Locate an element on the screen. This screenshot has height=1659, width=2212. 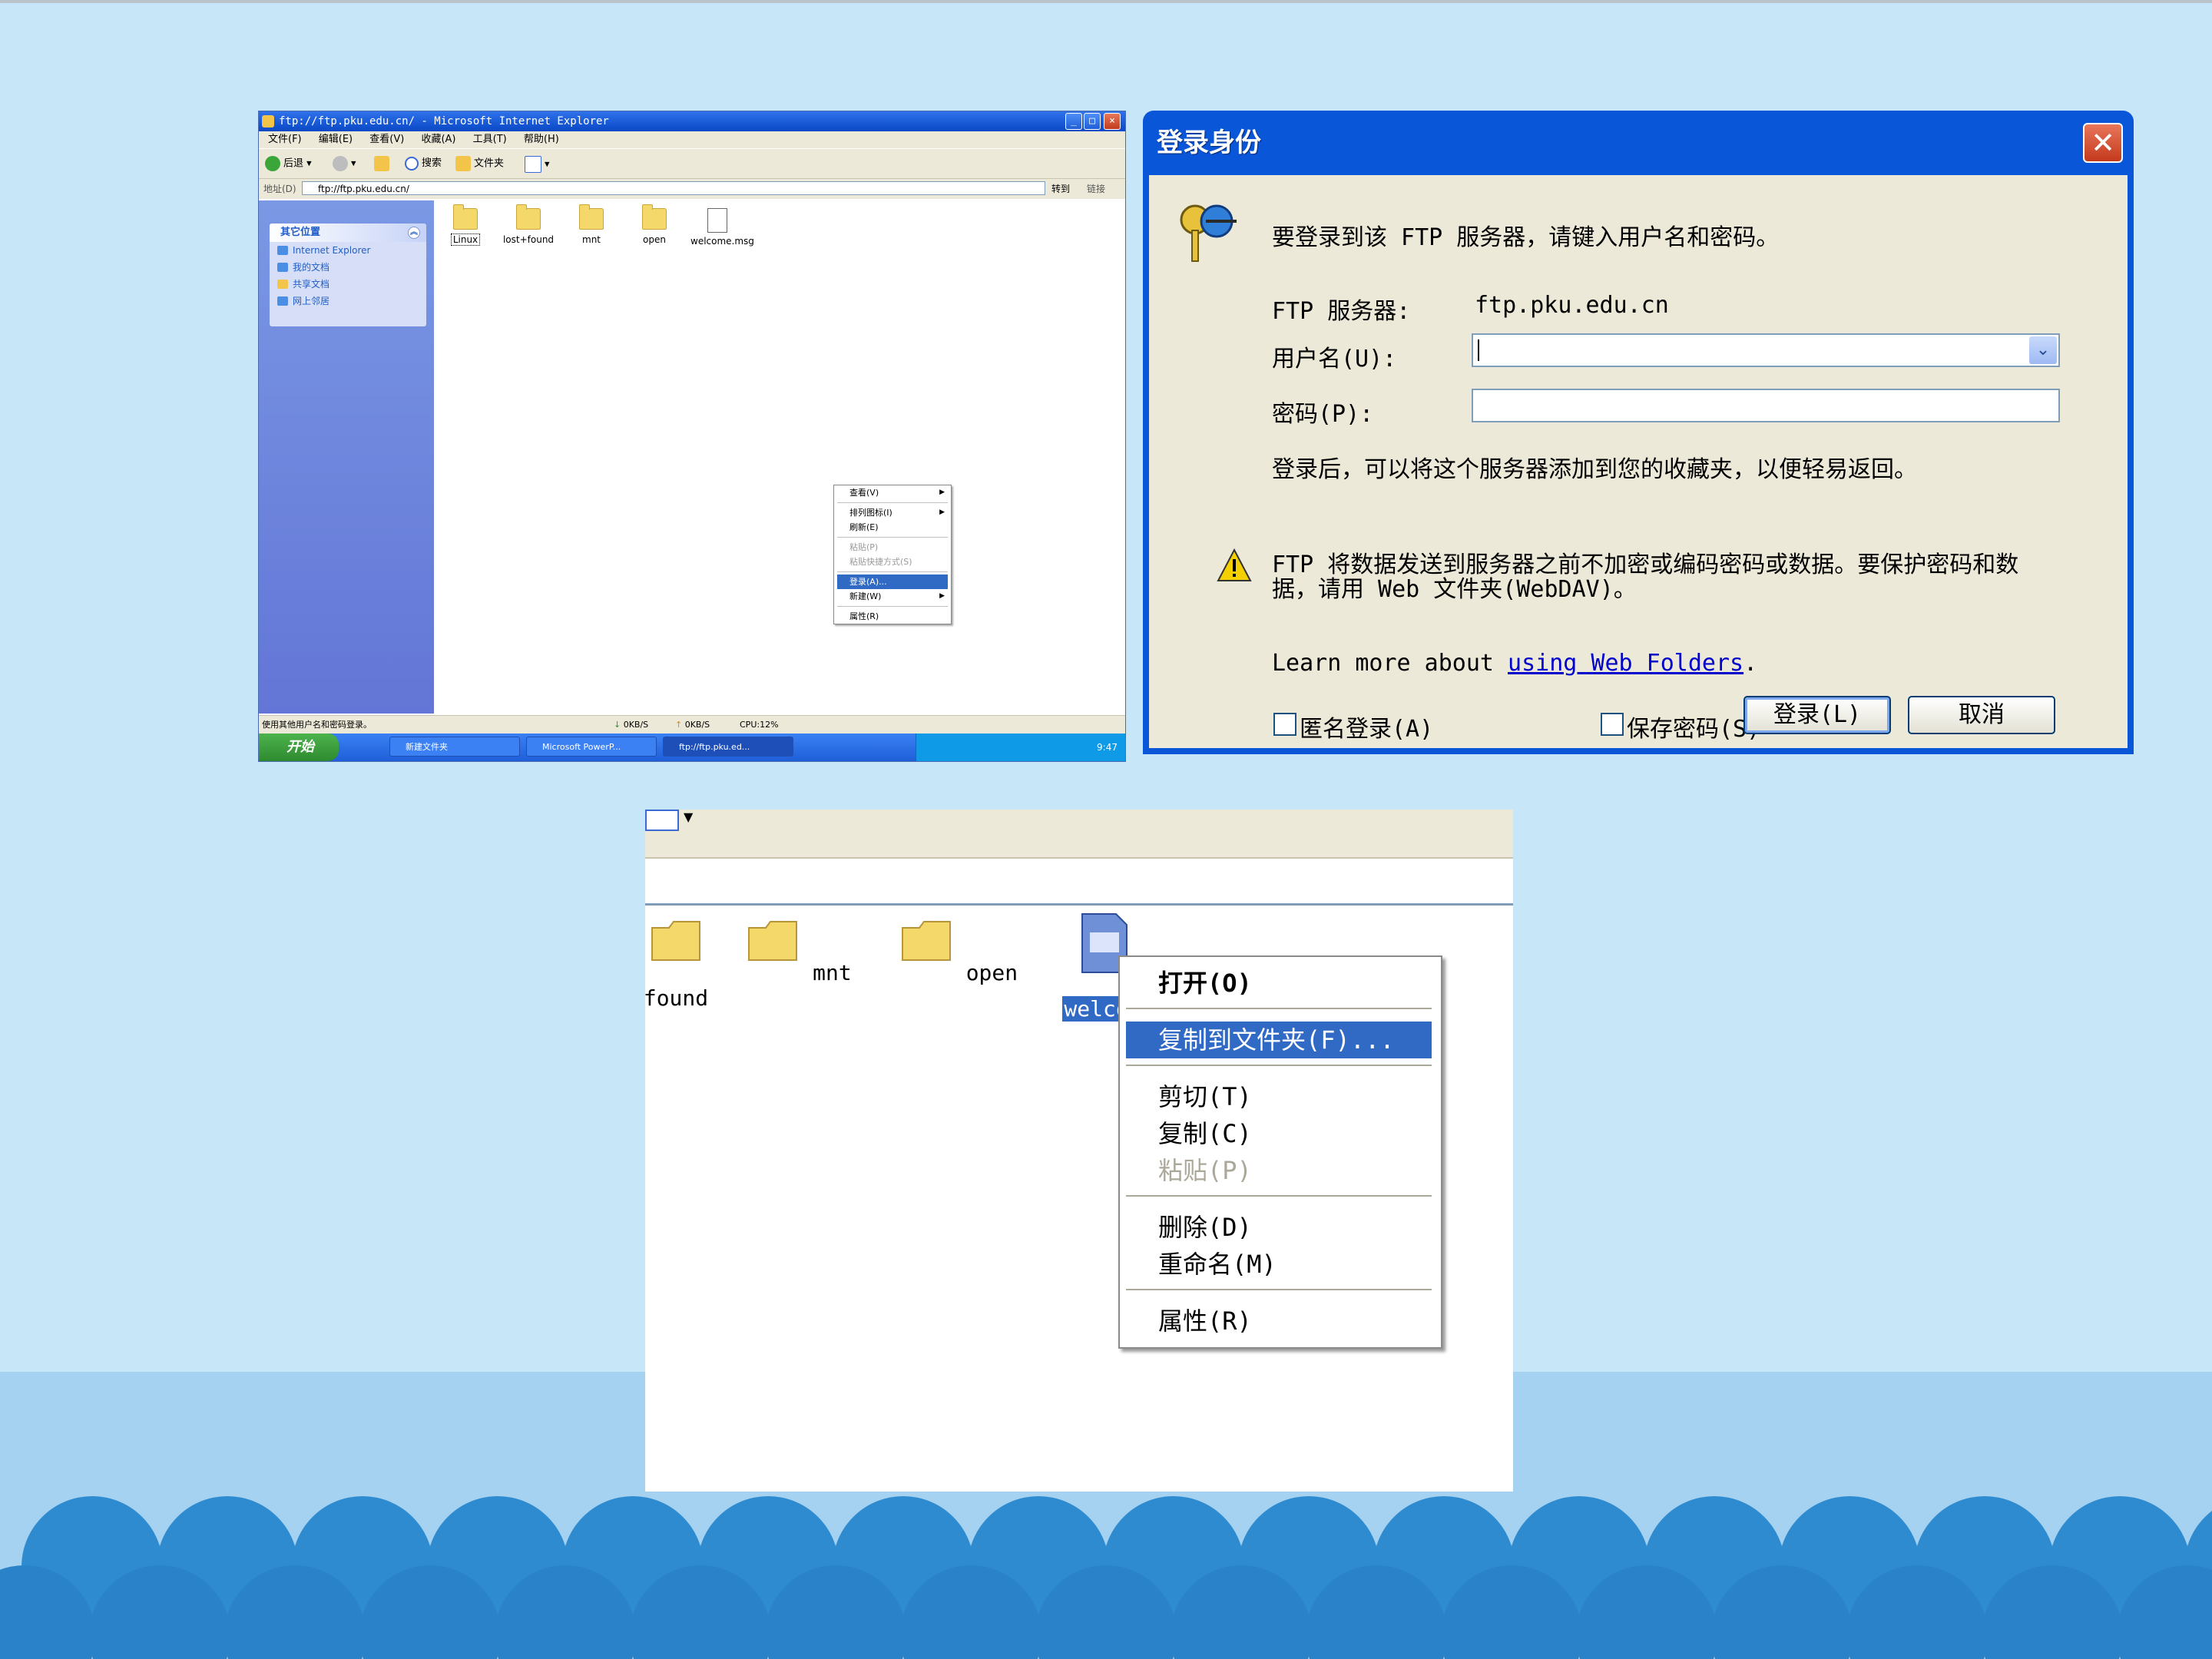
back-arrow-icon is located at coordinates (272, 163).